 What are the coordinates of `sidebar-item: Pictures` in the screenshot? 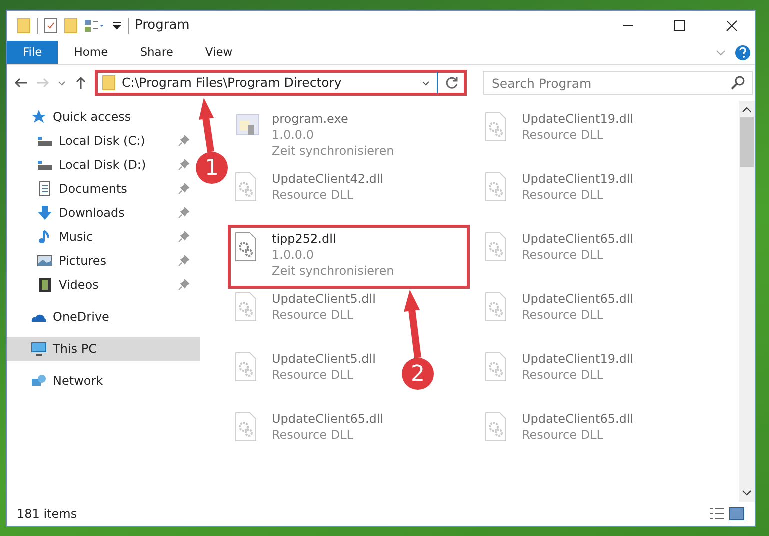 It's located at (103, 261).